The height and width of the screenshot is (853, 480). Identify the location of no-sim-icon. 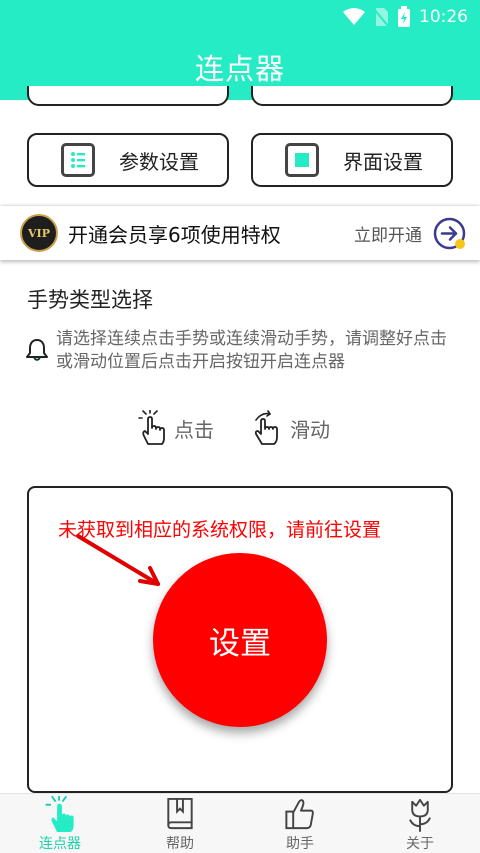
(381, 17).